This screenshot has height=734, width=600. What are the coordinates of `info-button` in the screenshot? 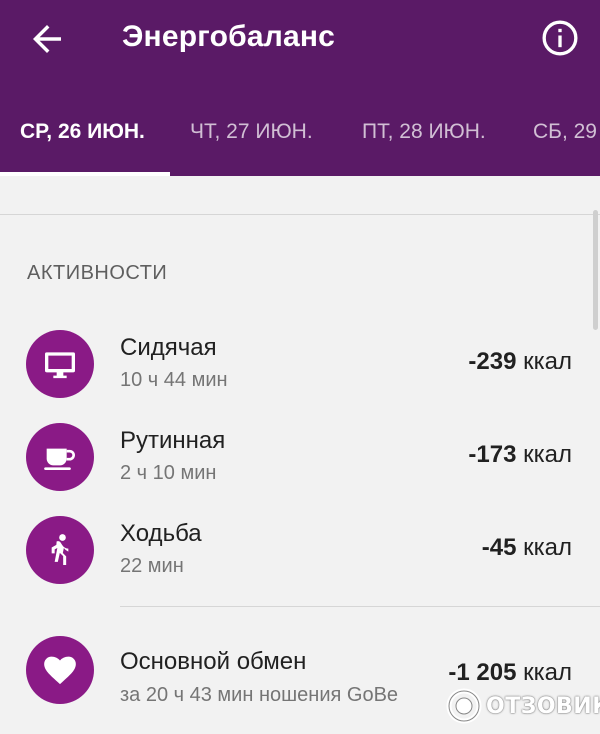 It's located at (560, 38).